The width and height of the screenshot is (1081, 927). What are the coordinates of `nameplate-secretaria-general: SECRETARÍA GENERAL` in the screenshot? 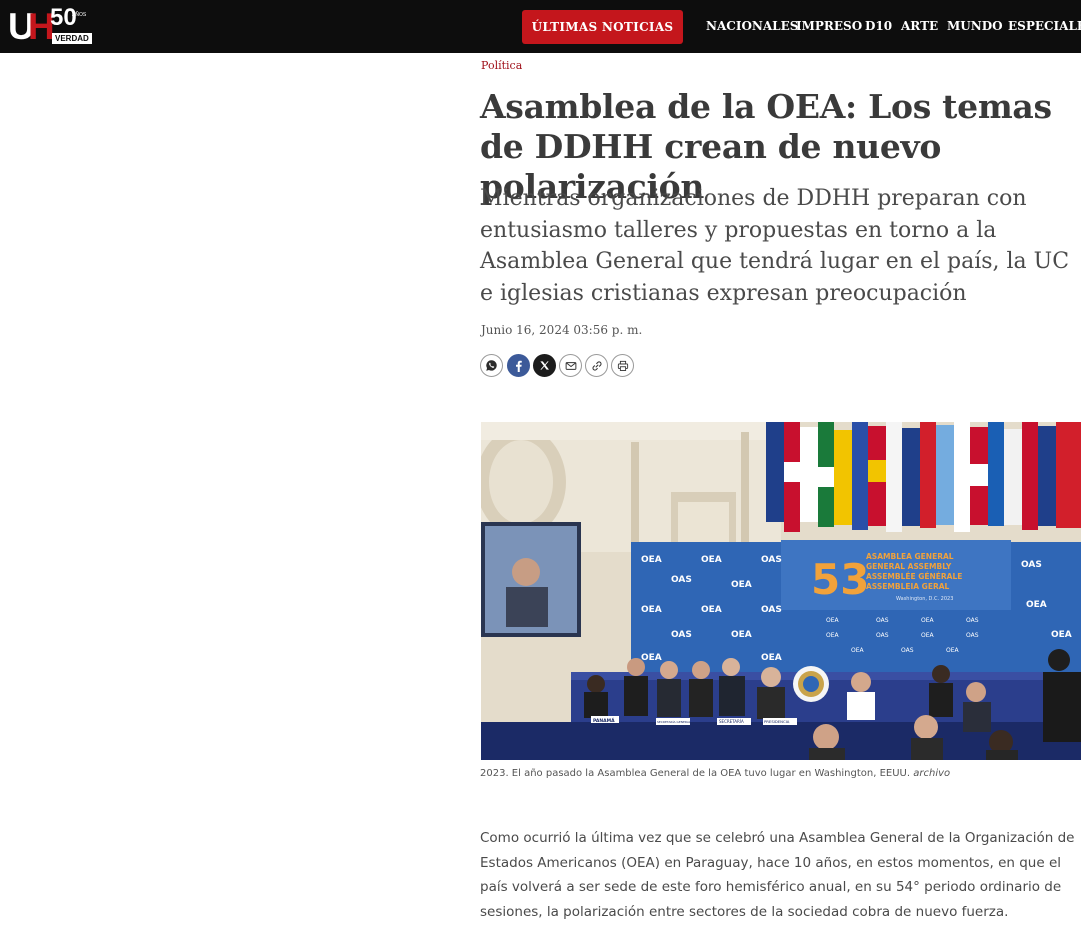 It's located at (674, 721).